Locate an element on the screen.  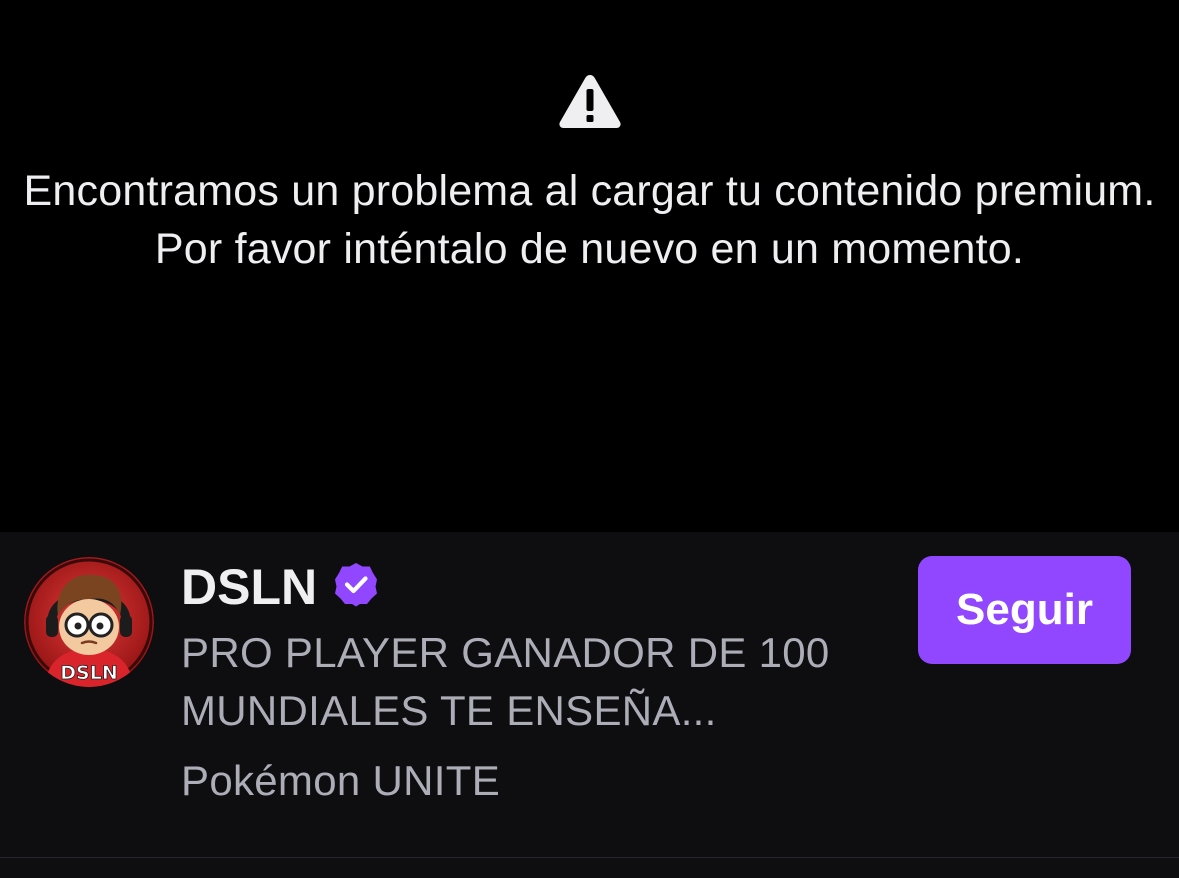
avatar-logo-text: DSLN is located at coordinates (88, 673).